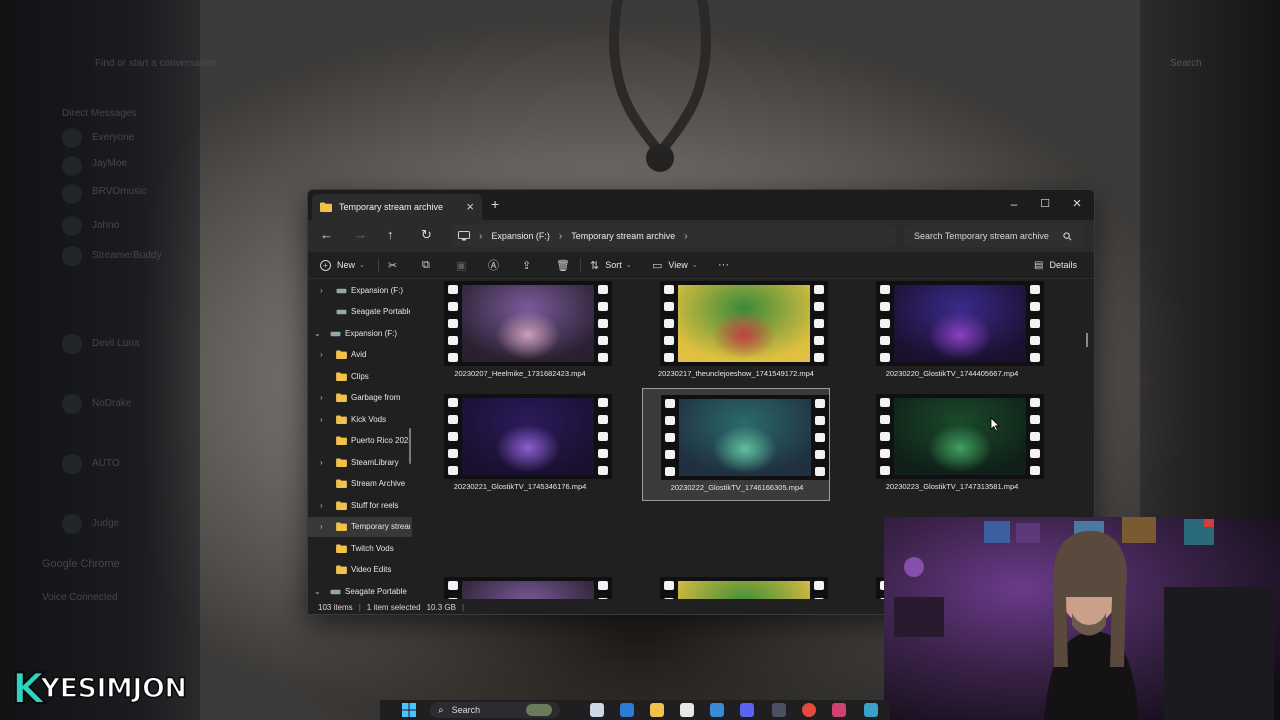  Describe the element at coordinates (1039, 265) in the screenshot. I see `details-pane-icon: ▤` at that location.